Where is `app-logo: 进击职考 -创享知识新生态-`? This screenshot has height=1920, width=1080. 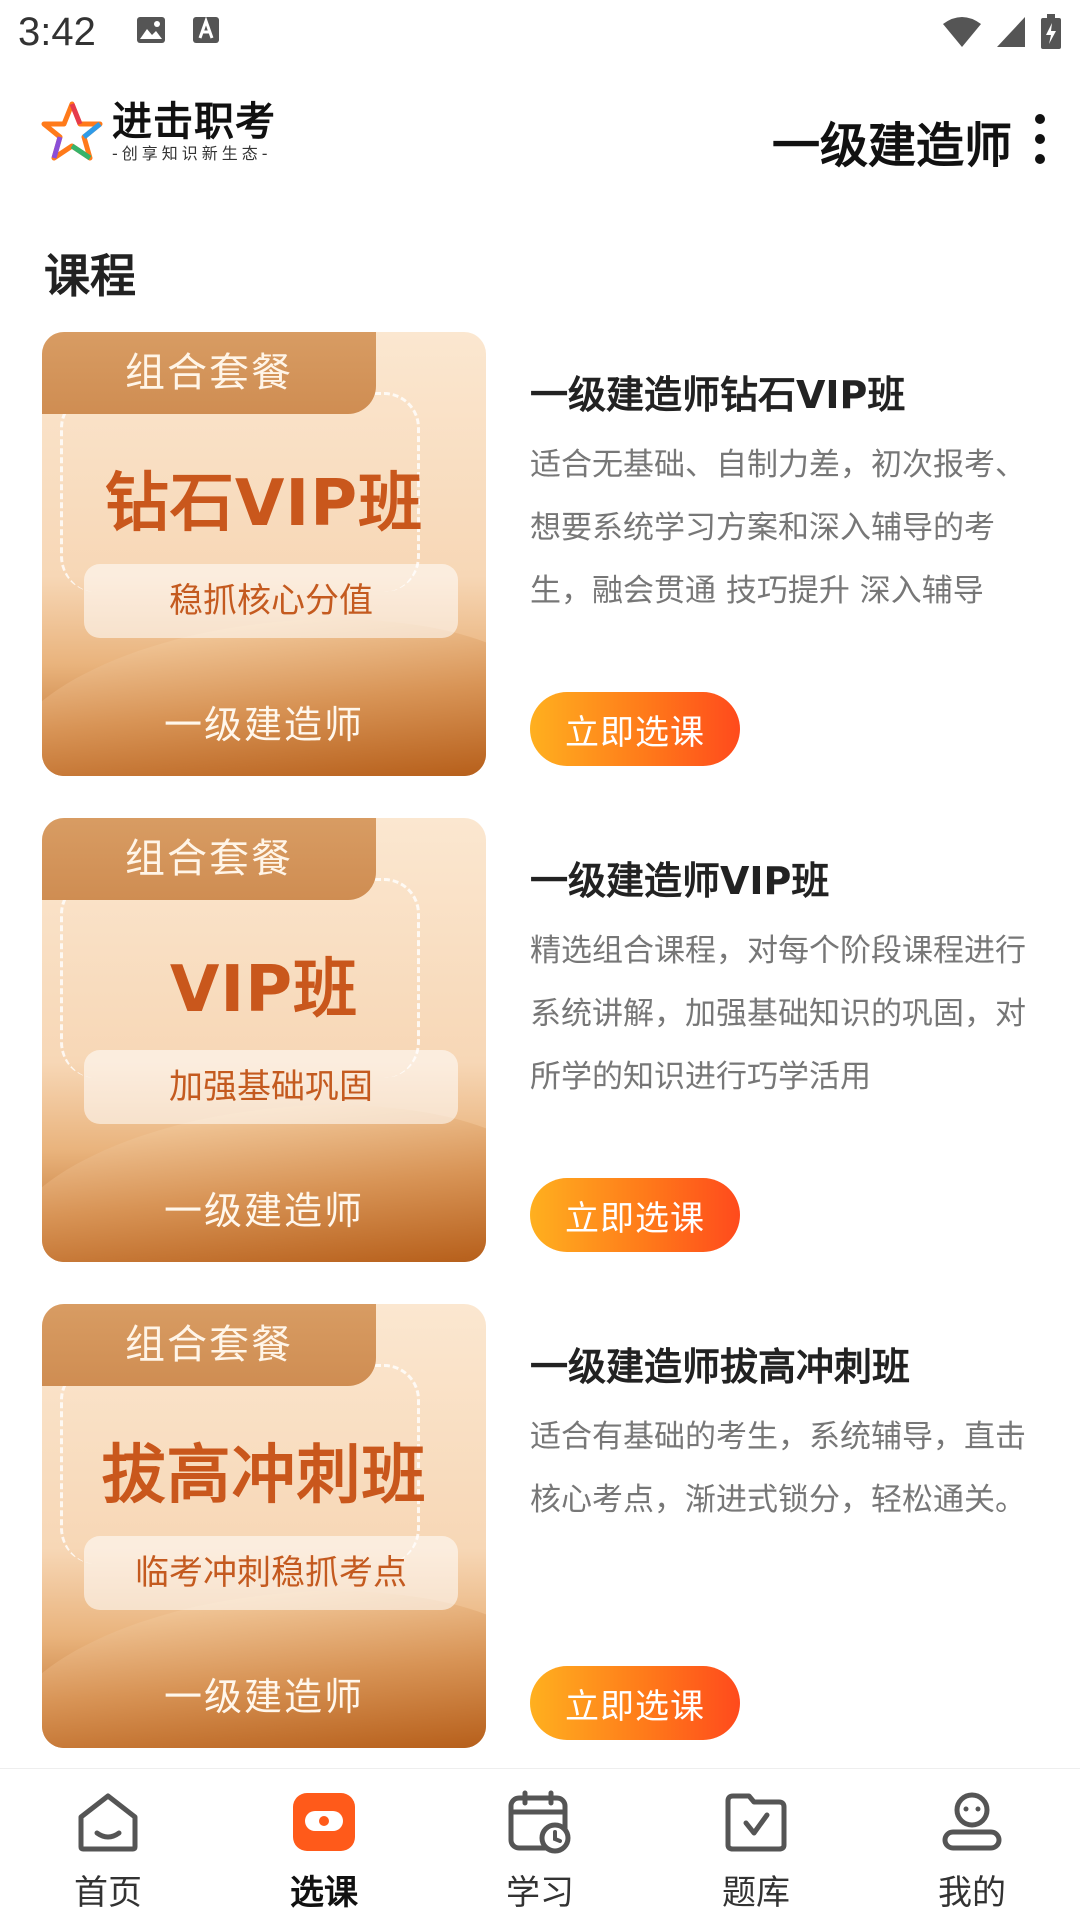 app-logo: 进击职考 -创享知识新生态- is located at coordinates (158, 132).